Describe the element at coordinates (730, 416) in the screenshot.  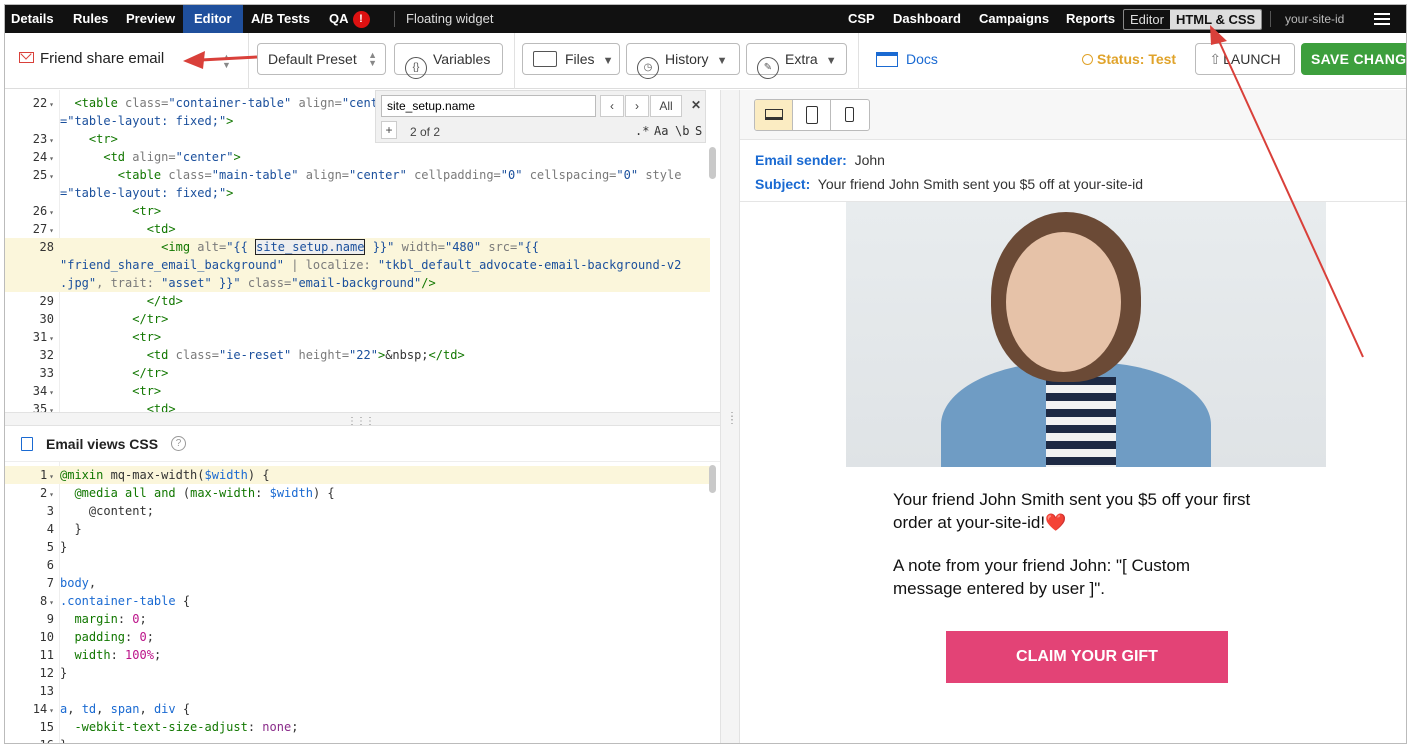
I see `vertical-splitter: ⋮ ⋮` at that location.